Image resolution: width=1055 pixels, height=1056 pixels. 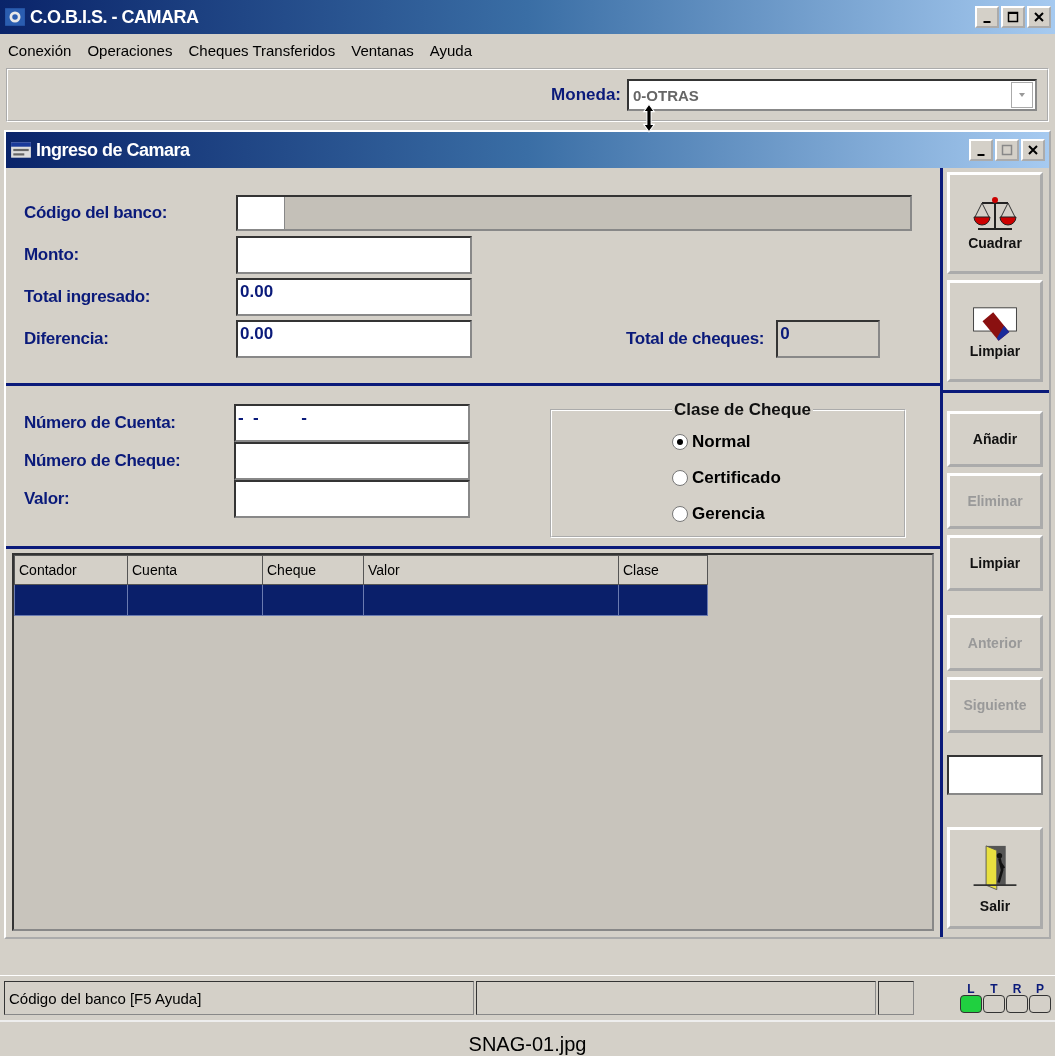 What do you see at coordinates (451, 50) in the screenshot?
I see `menu-item: Ayuda` at bounding box center [451, 50].